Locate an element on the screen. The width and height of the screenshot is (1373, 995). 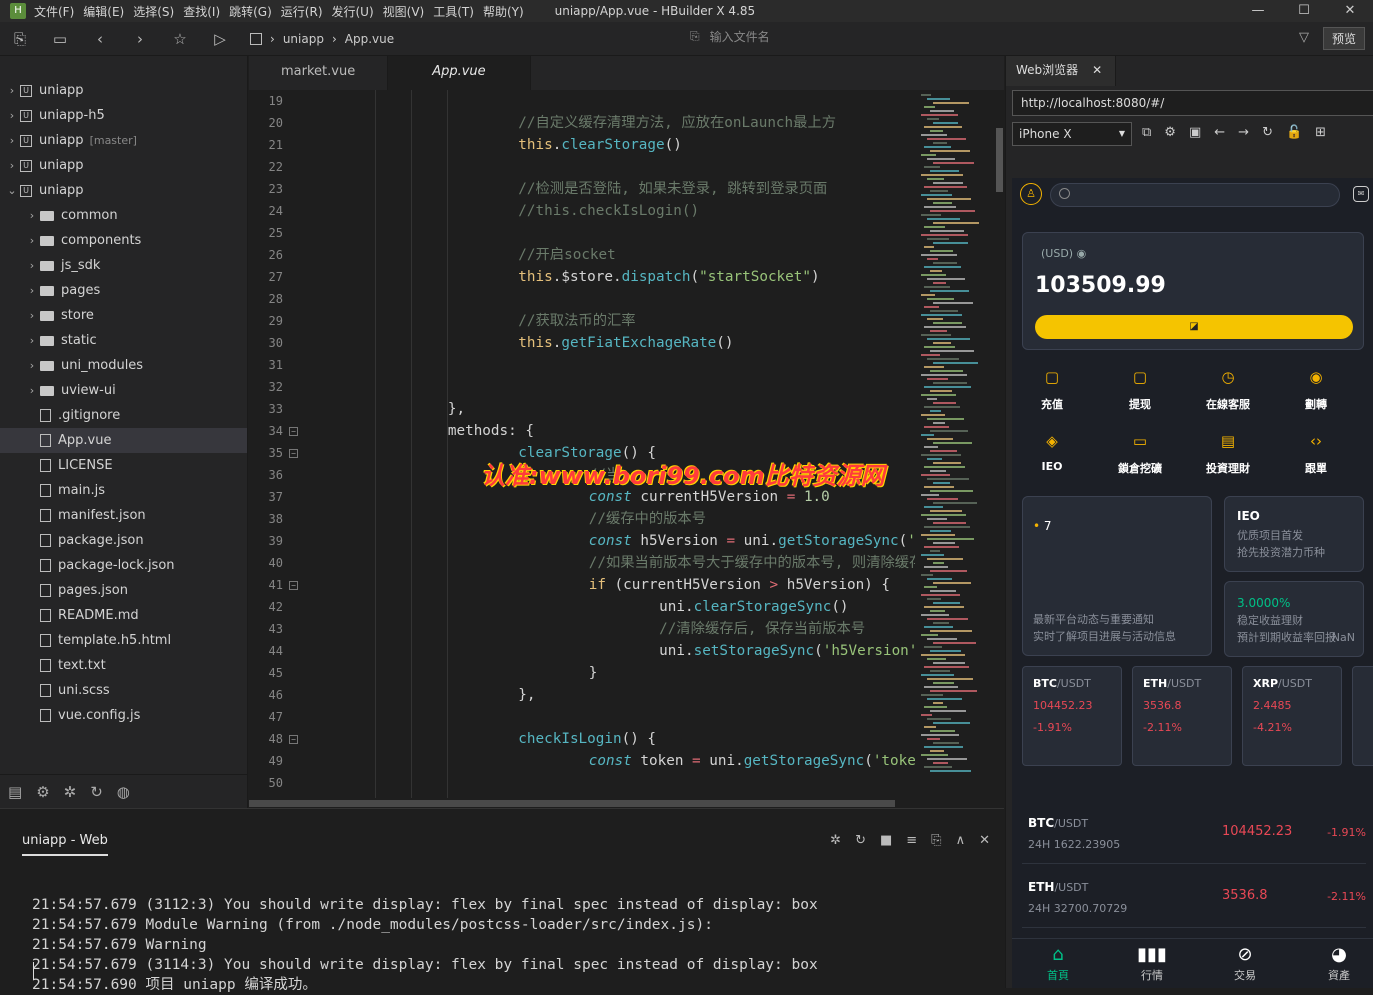
grid-icon: ⊞ is located at coordinates (1320, 132).